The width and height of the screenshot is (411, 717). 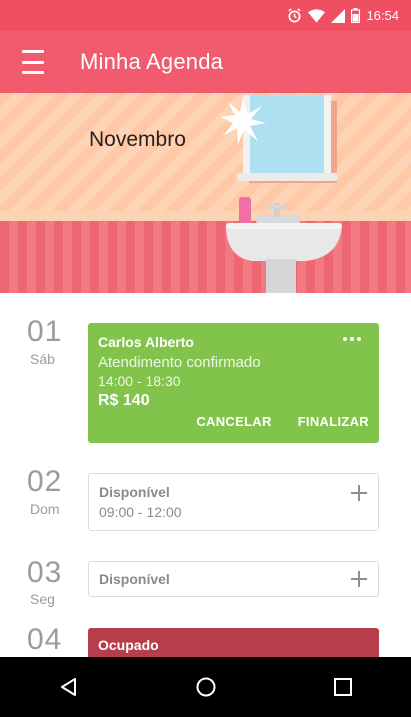 I want to click on wall-stripes, so click(x=205, y=257).